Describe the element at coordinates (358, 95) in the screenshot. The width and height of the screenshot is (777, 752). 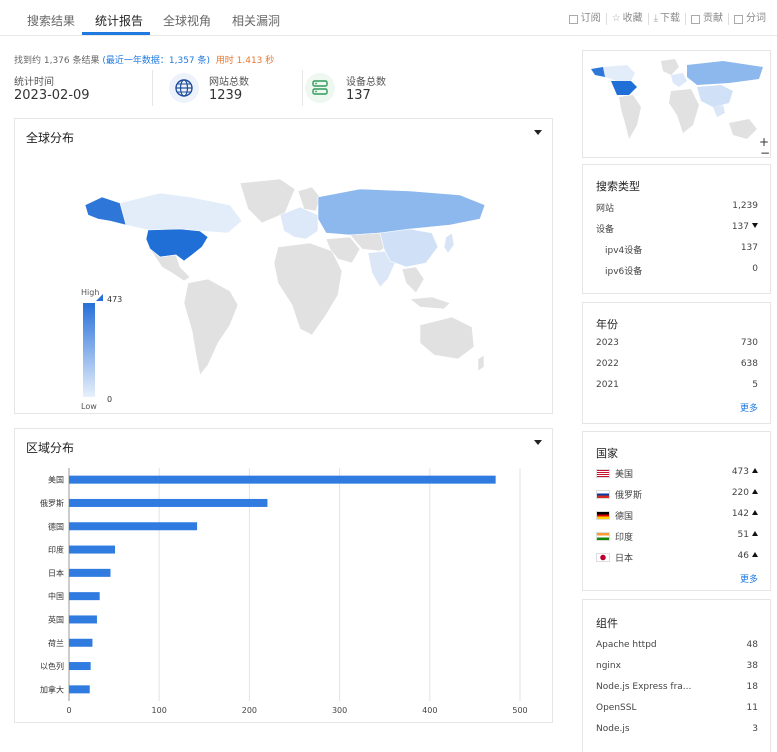
I see `stat-devices-value: 137` at that location.